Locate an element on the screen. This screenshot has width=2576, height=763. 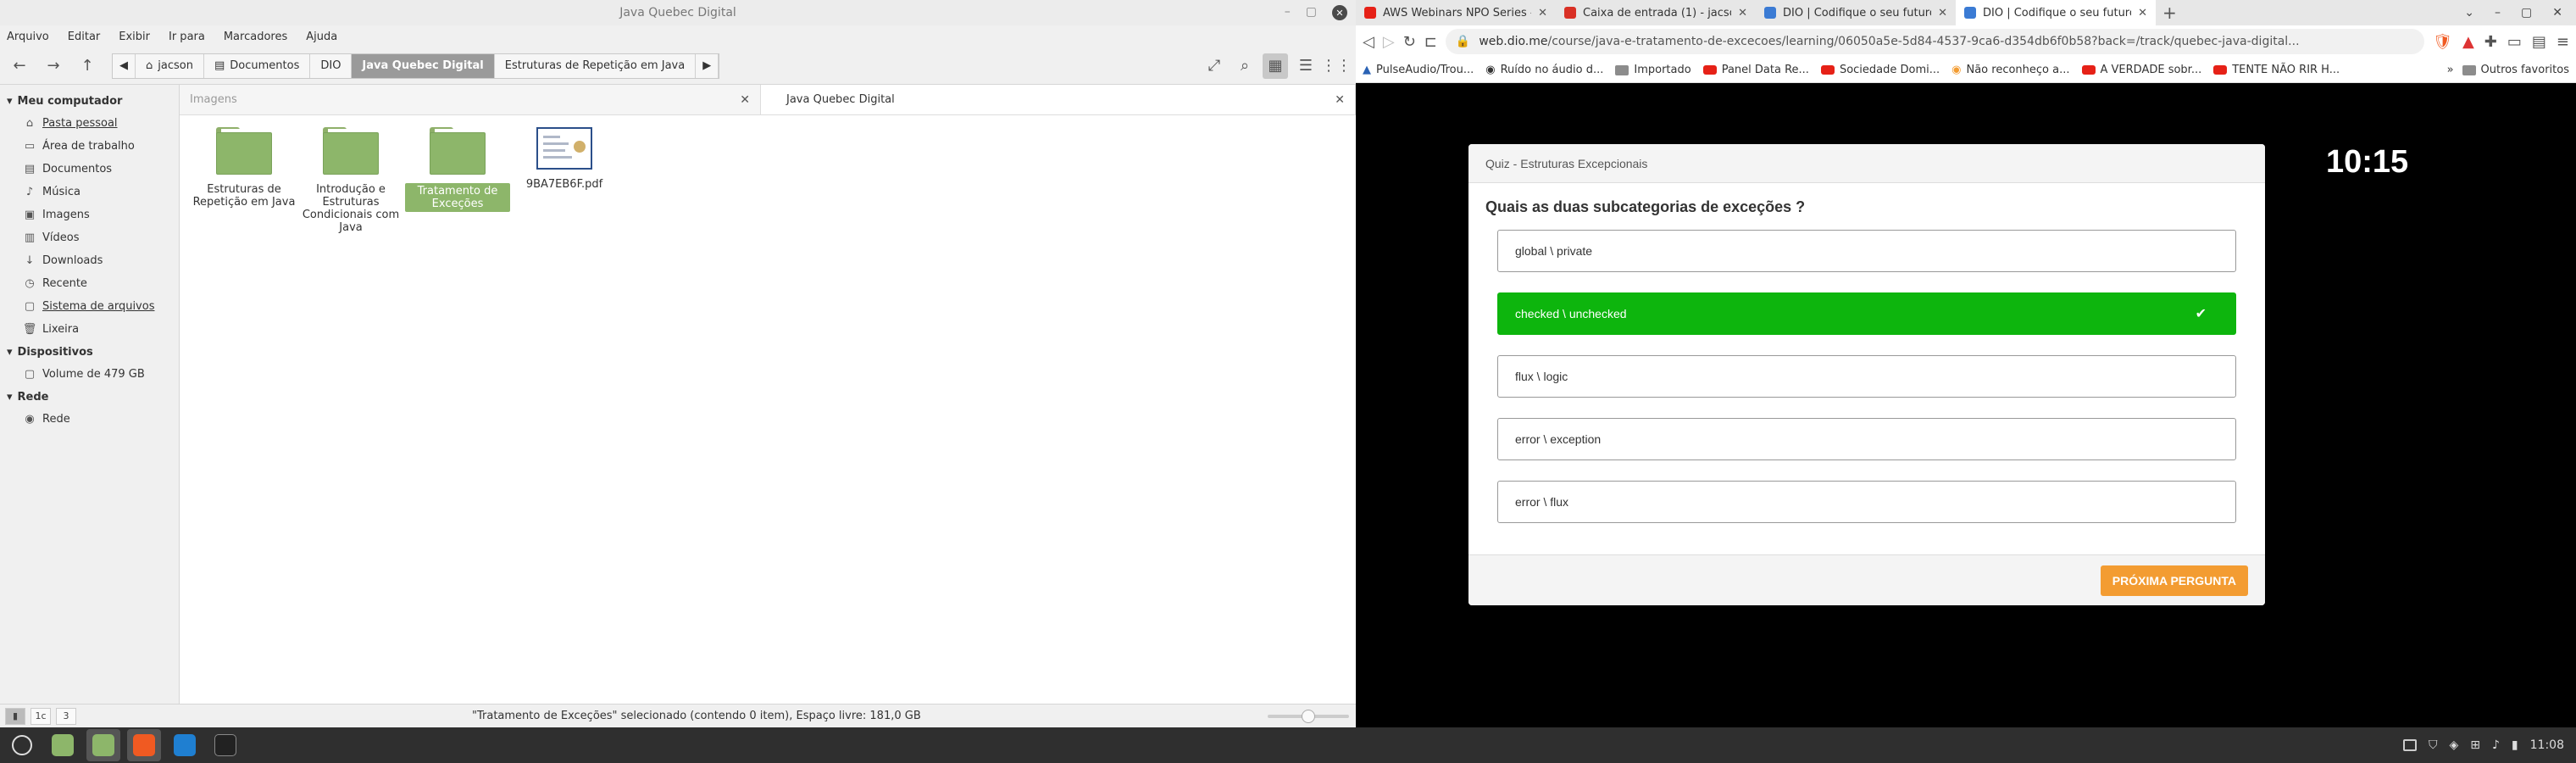
zoom-slider-knob is located at coordinates (1308, 716).